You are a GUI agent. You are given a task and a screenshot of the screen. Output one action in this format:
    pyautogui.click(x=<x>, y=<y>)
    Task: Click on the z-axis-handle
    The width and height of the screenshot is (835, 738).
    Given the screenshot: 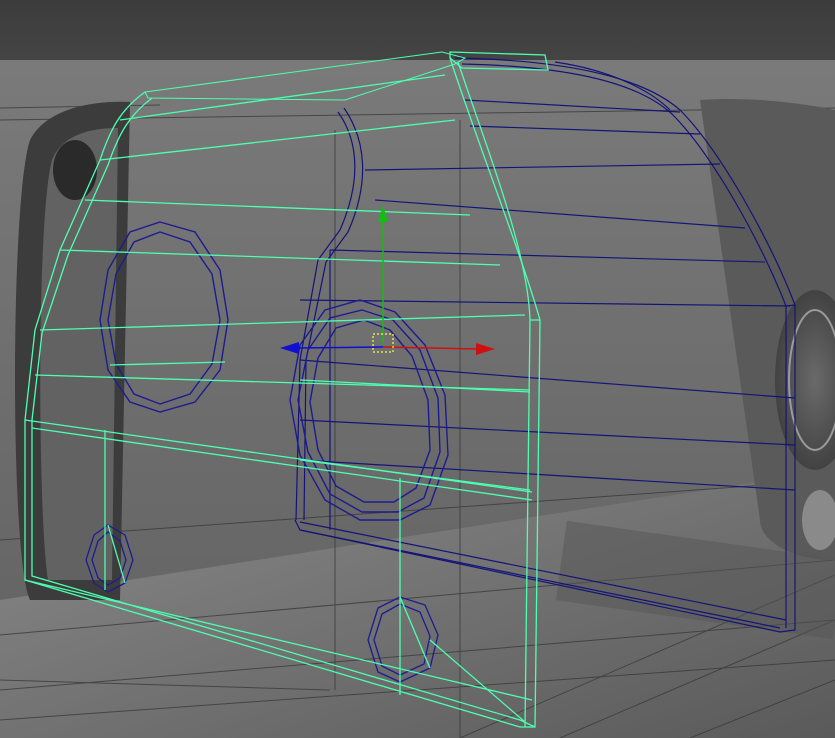 What is the action you would take?
    pyautogui.click(x=340, y=347)
    